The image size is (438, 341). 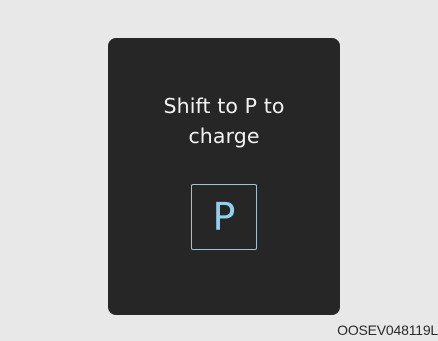 I want to click on message-line-2: charge, so click(x=224, y=136).